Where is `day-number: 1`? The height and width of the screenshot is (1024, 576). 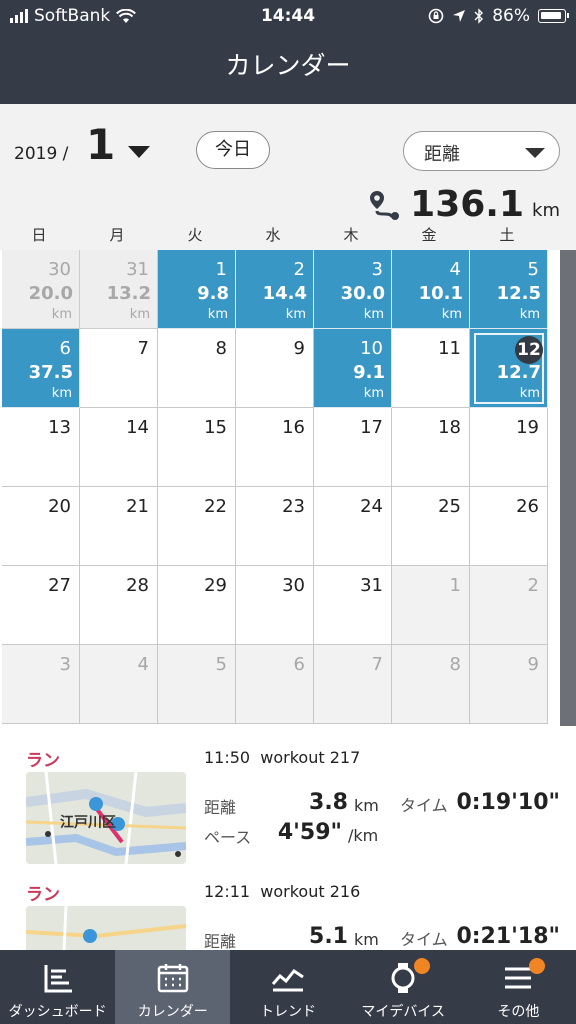
day-number: 1 is located at coordinates (455, 585).